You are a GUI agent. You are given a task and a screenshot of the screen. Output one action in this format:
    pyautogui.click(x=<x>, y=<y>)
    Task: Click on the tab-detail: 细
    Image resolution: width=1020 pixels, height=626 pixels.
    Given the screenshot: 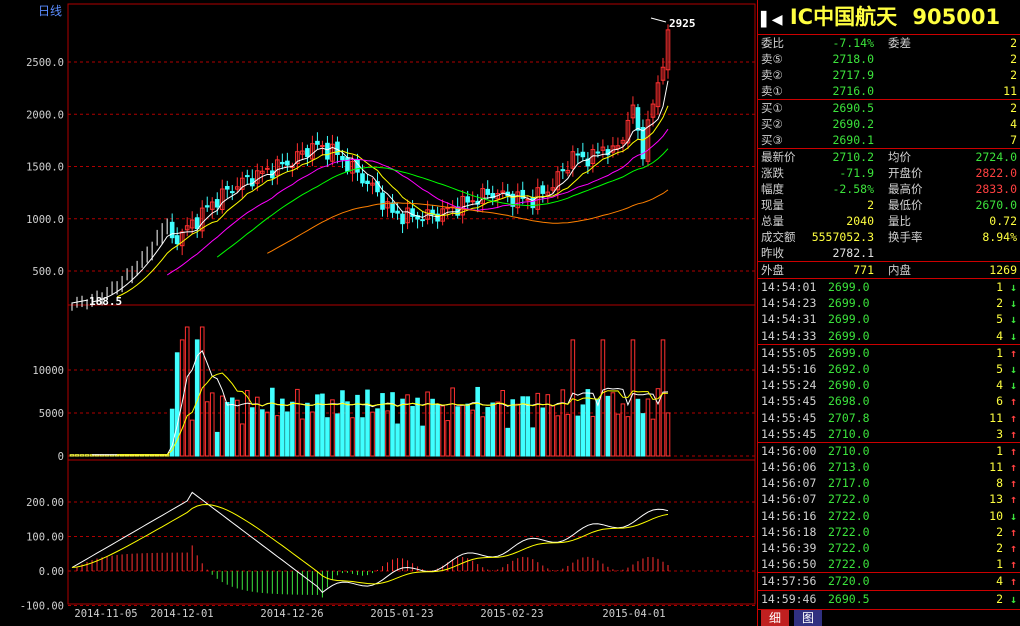 What is the action you would take?
    pyautogui.click(x=775, y=618)
    